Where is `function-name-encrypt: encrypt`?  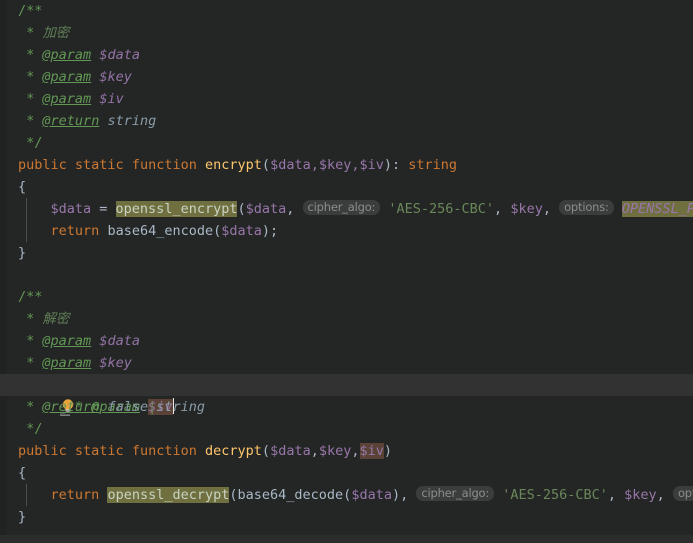 function-name-encrypt: encrypt is located at coordinates (233, 165).